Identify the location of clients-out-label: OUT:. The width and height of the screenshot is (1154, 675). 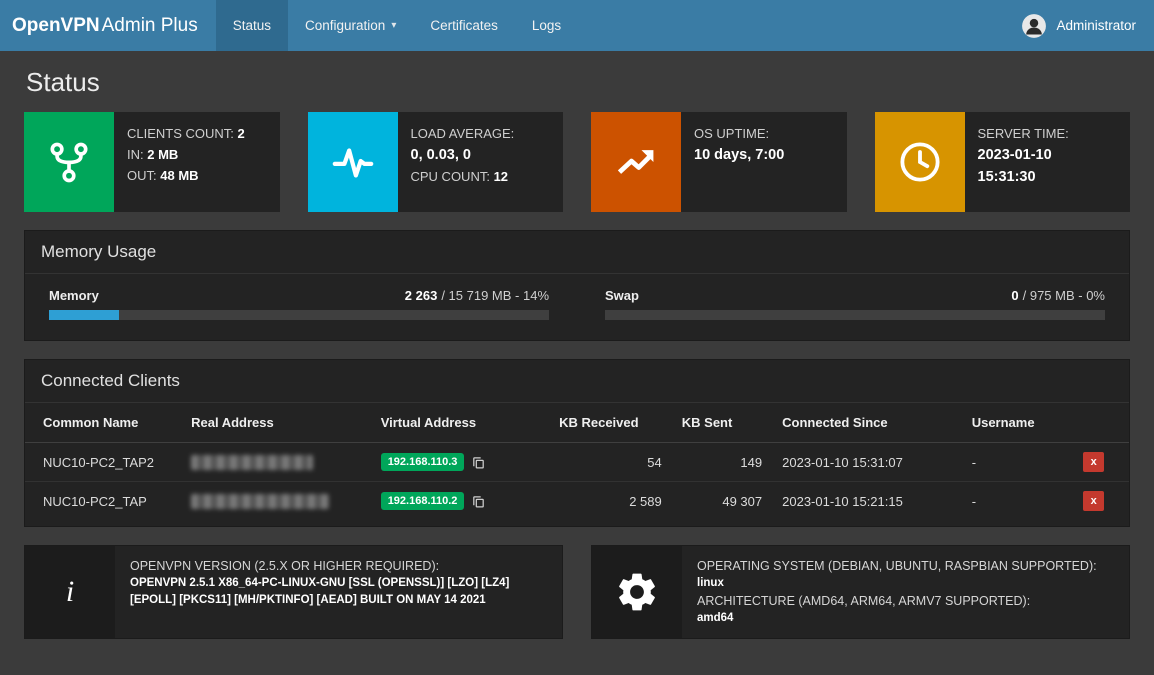
(142, 175).